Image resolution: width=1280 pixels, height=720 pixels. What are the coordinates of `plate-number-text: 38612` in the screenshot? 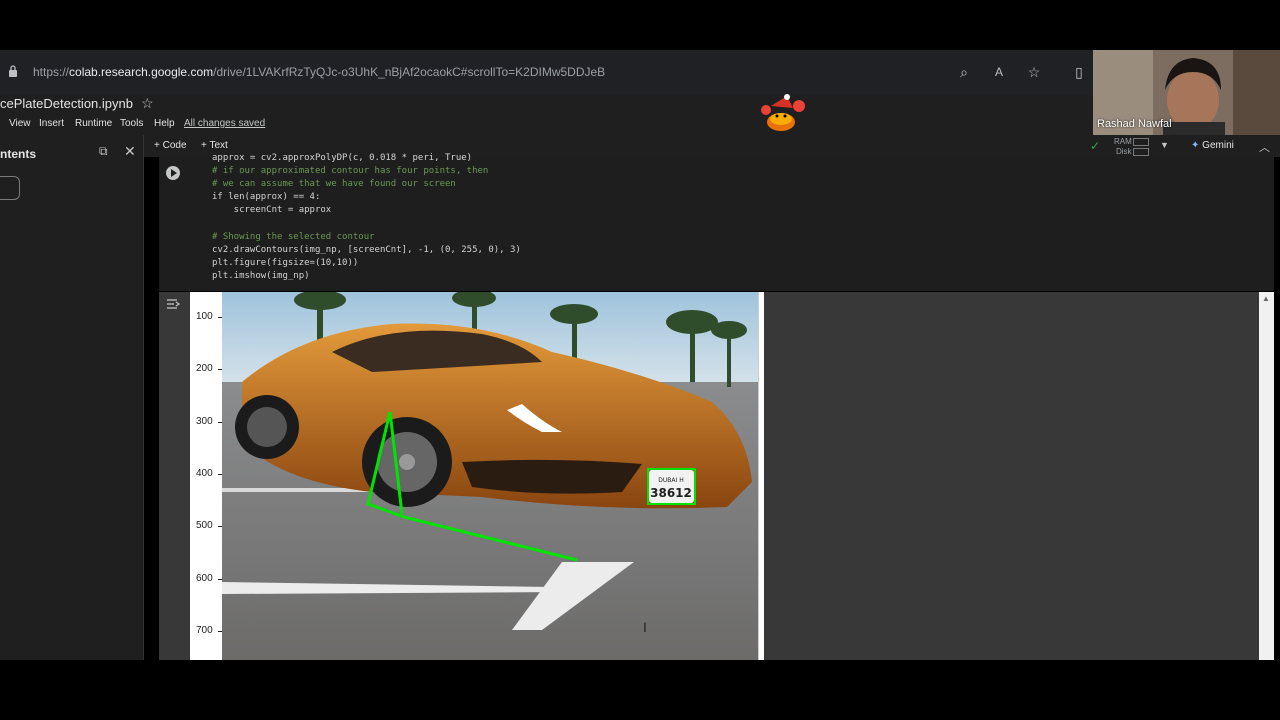 It's located at (671, 493).